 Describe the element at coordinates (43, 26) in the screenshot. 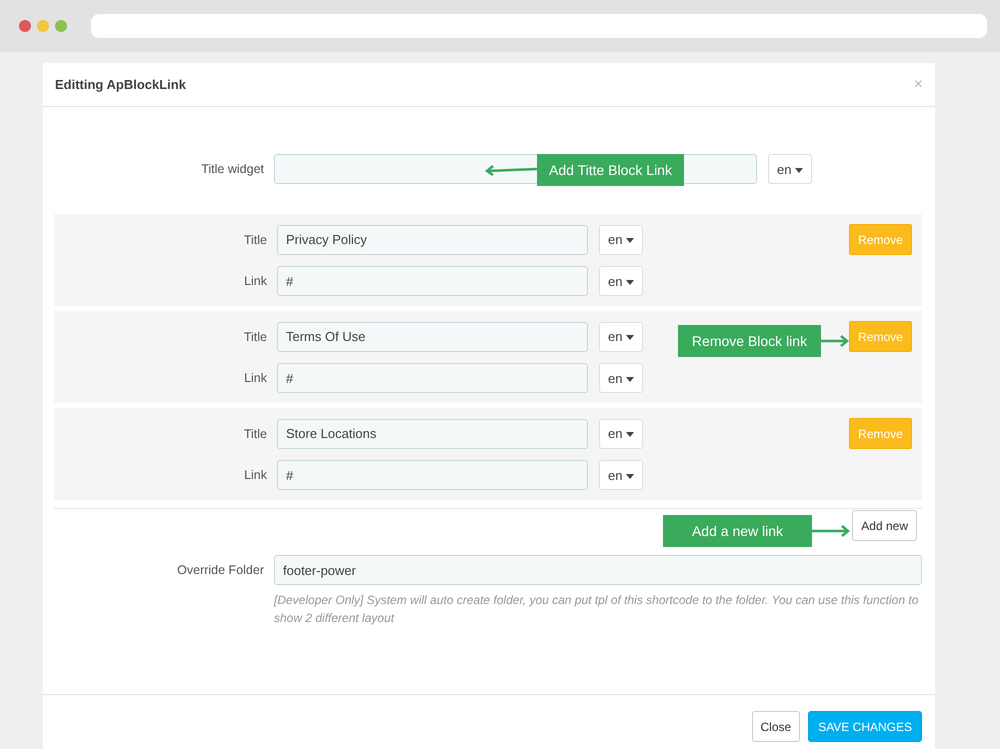

I see `minimize-dot-icon` at that location.